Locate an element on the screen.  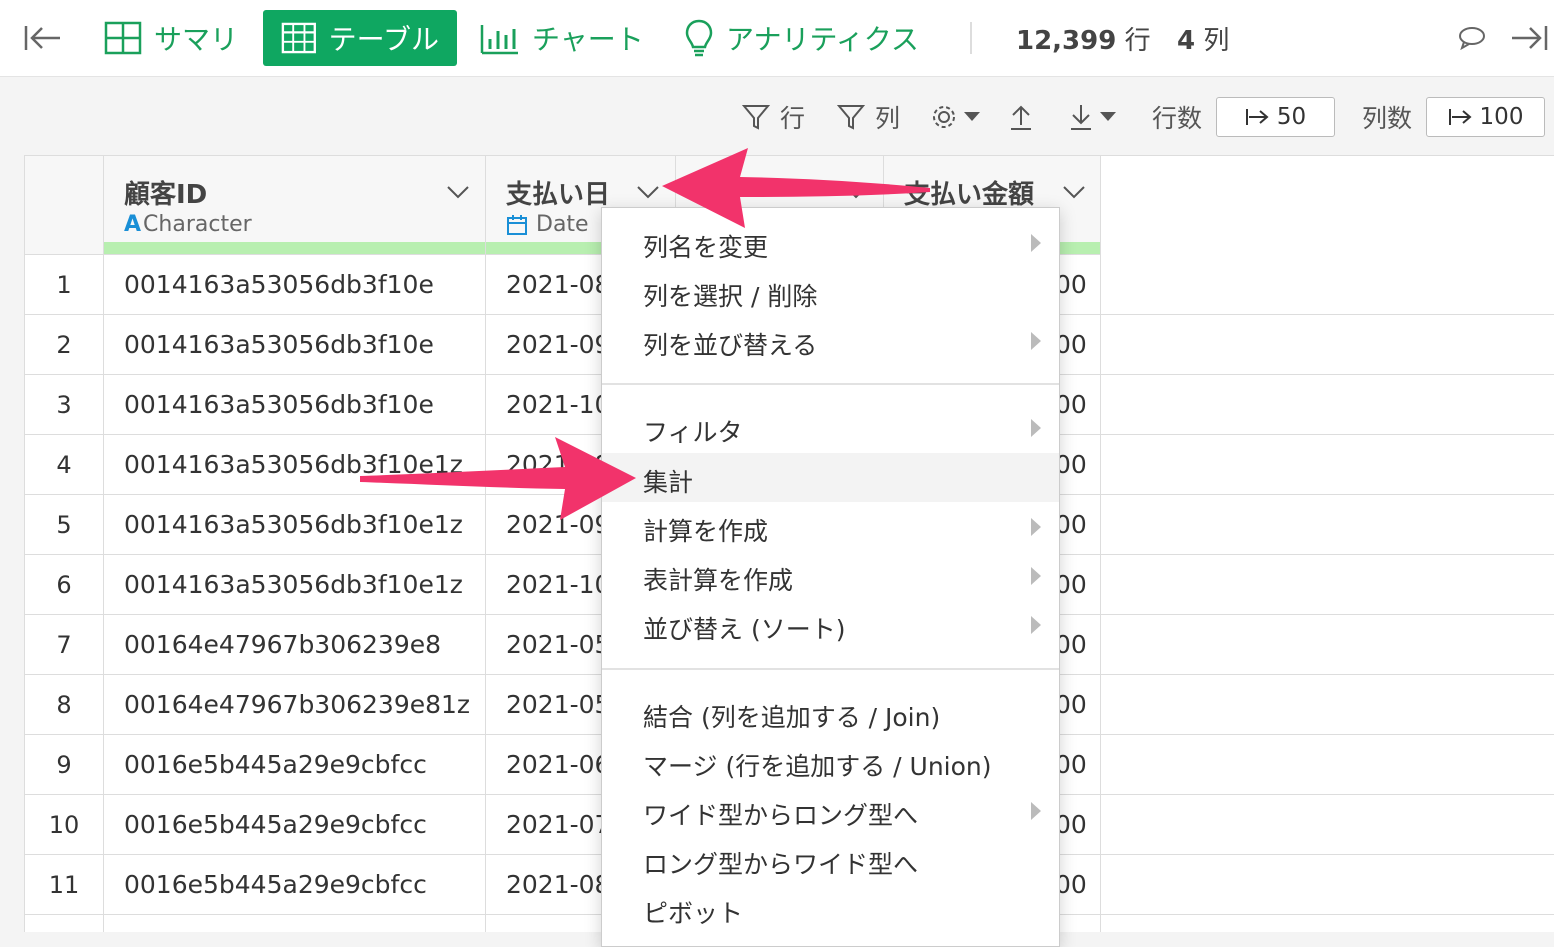
tab-chart: チャート is located at coordinates (562, 38).